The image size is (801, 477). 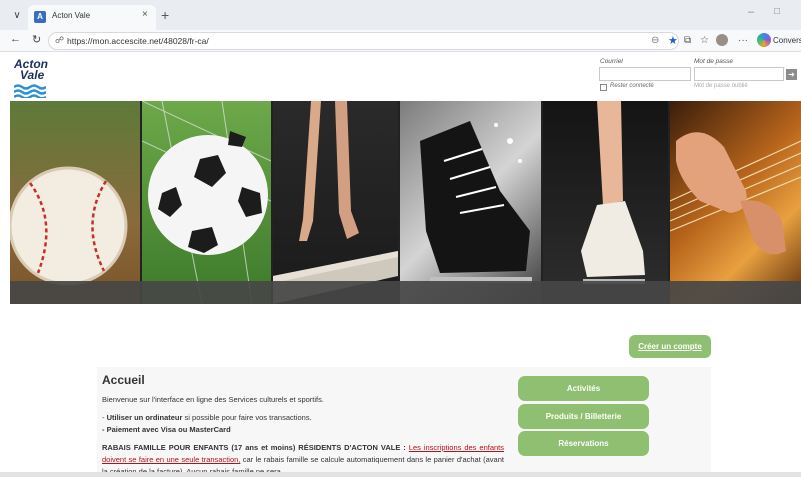 I want to click on gymnast-panel, so click(x=335, y=202).